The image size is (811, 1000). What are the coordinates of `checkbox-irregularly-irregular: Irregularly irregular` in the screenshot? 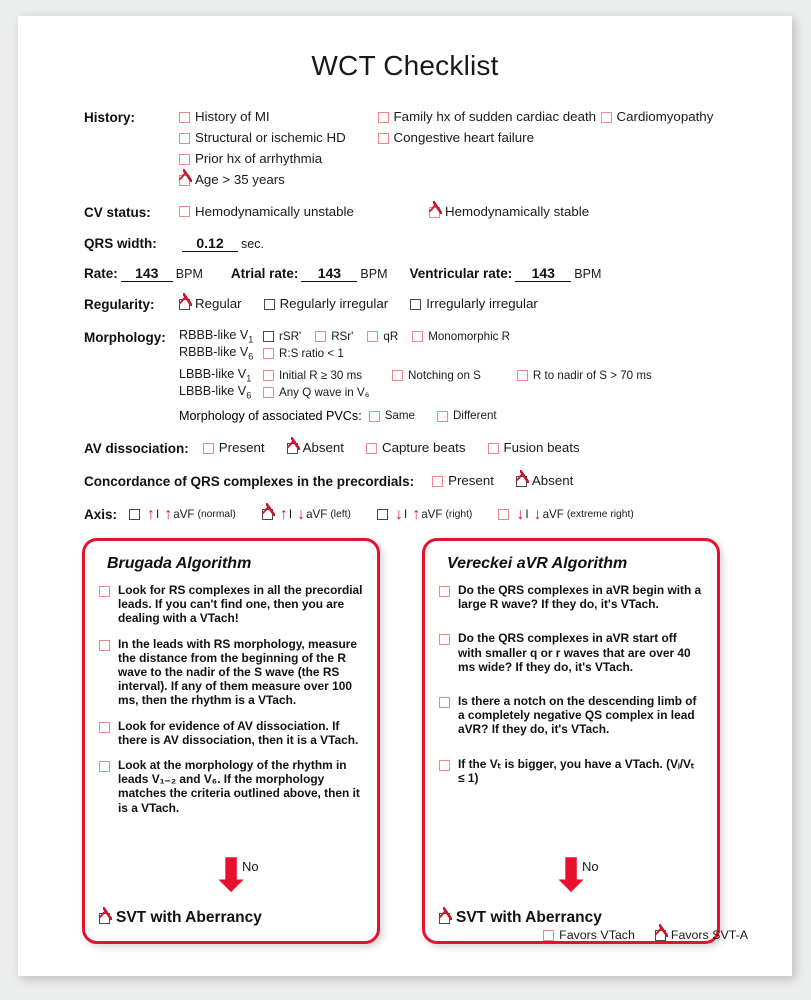 It's located at (474, 304).